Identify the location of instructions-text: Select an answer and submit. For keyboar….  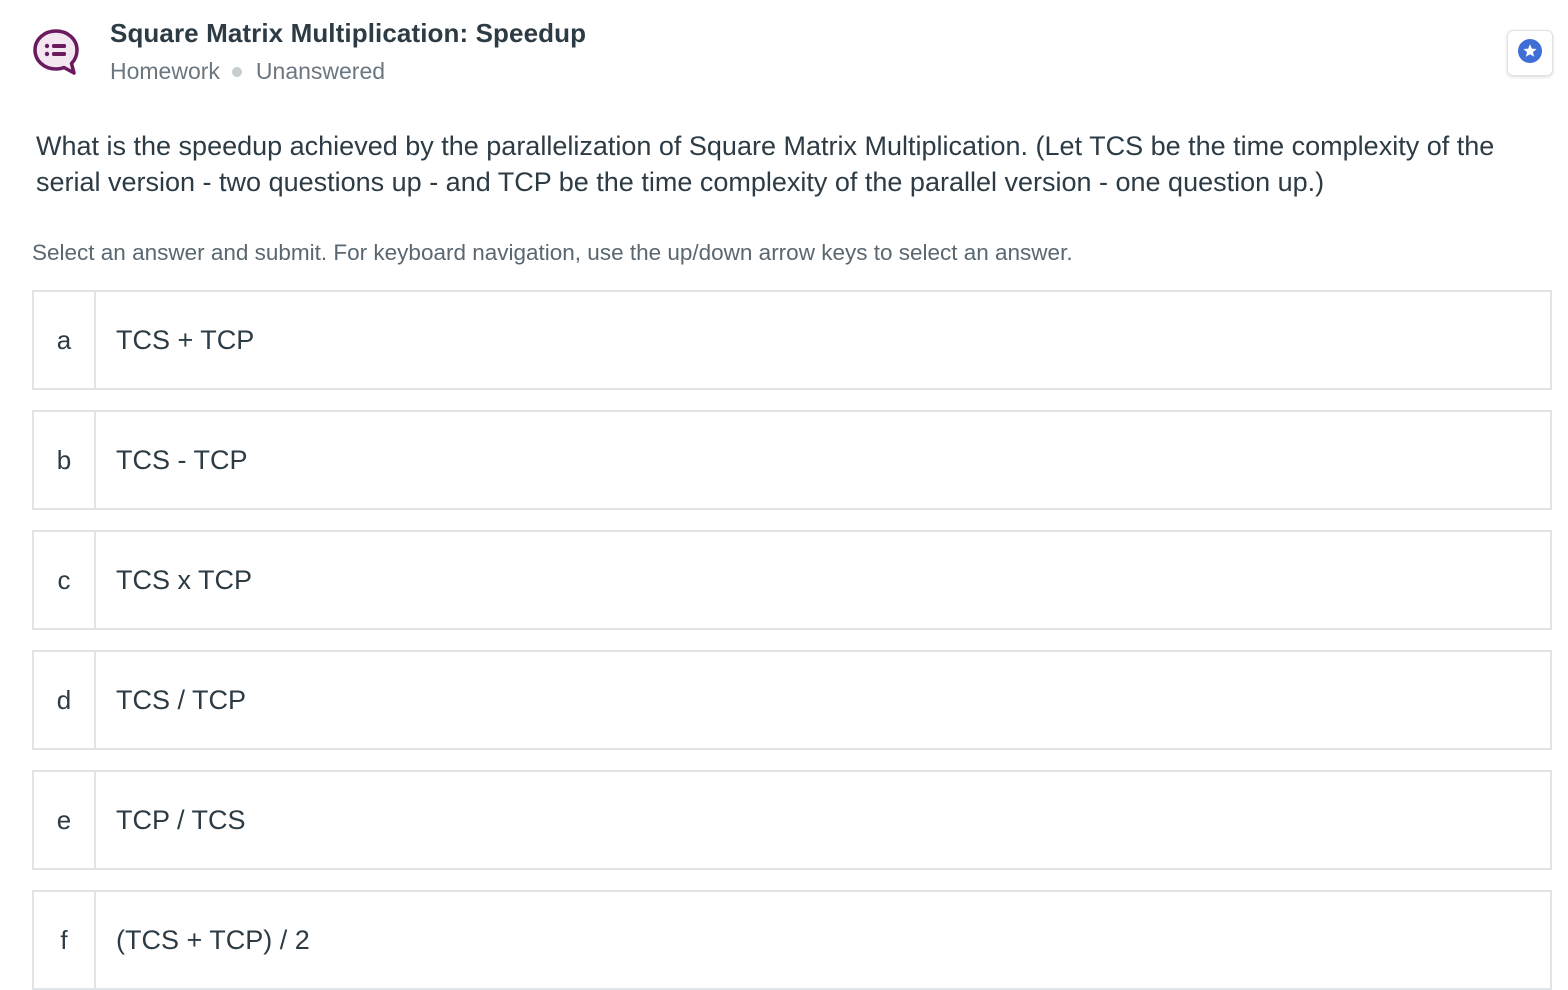
(552, 252).